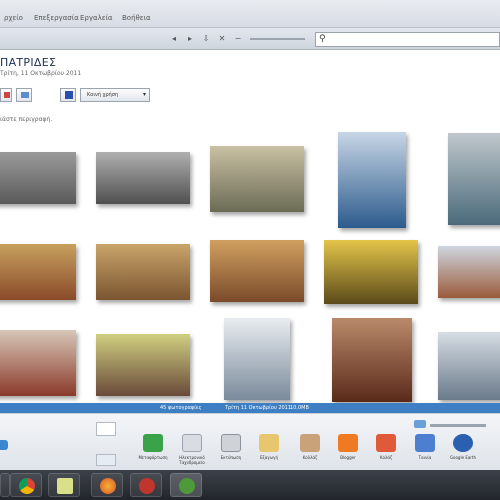 This screenshot has width=500, height=500. I want to click on os-taskbar, so click(250, 485).